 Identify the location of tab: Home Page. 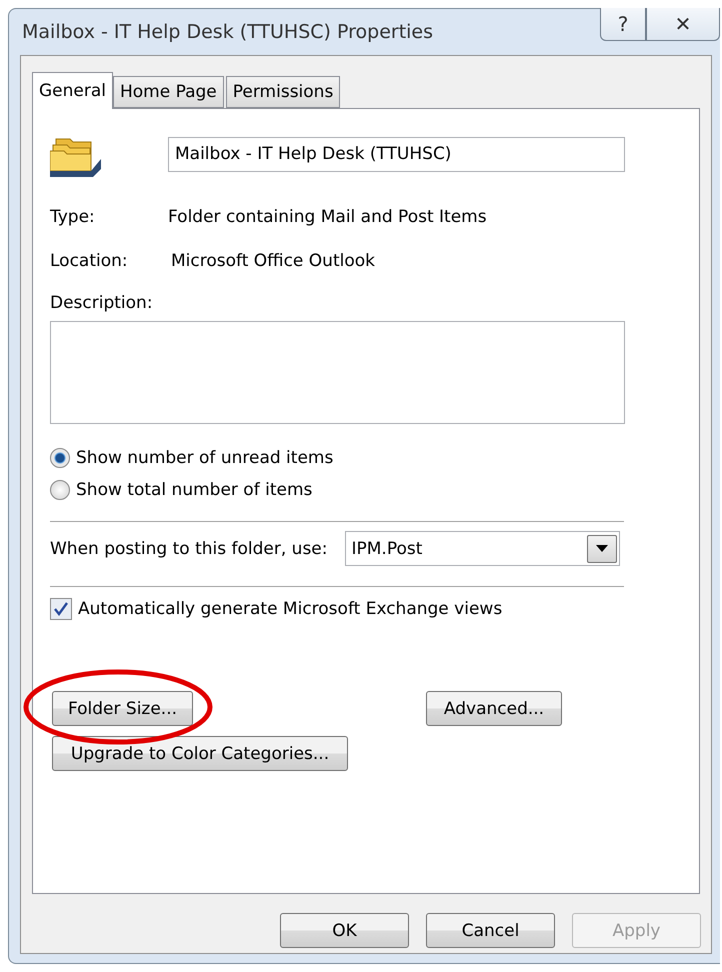
(168, 92).